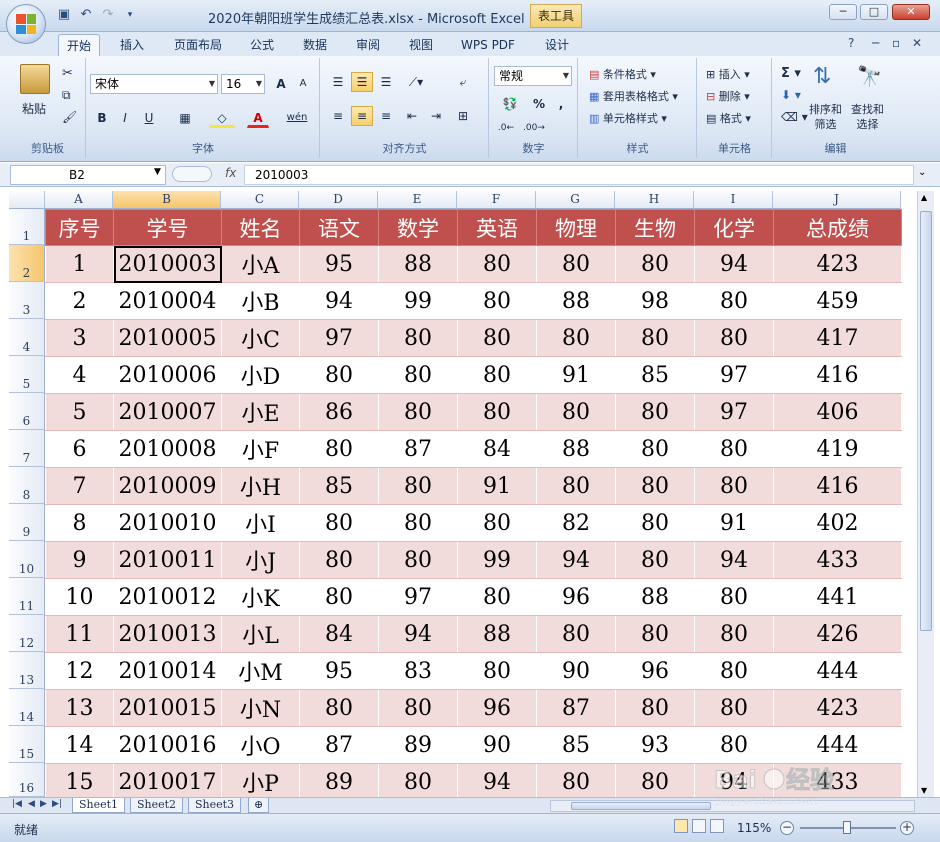 This screenshot has width=940, height=842. Describe the element at coordinates (260, 200) in the screenshot. I see `column-header-c: C` at that location.